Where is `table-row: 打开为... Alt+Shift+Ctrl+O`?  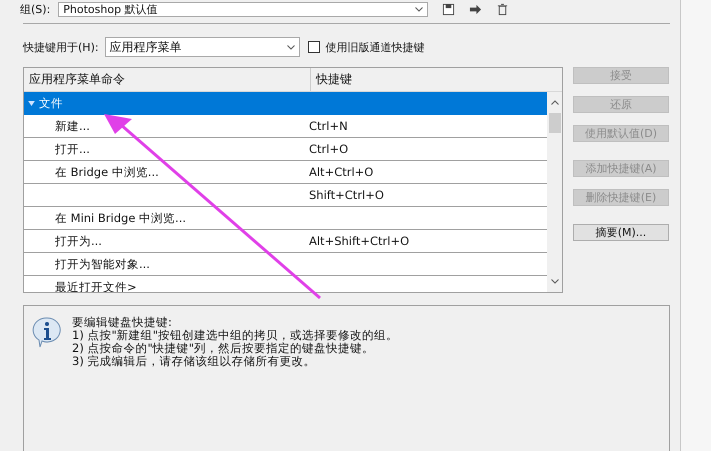
table-row: 打开为... Alt+Shift+Ctrl+O is located at coordinates (285, 241).